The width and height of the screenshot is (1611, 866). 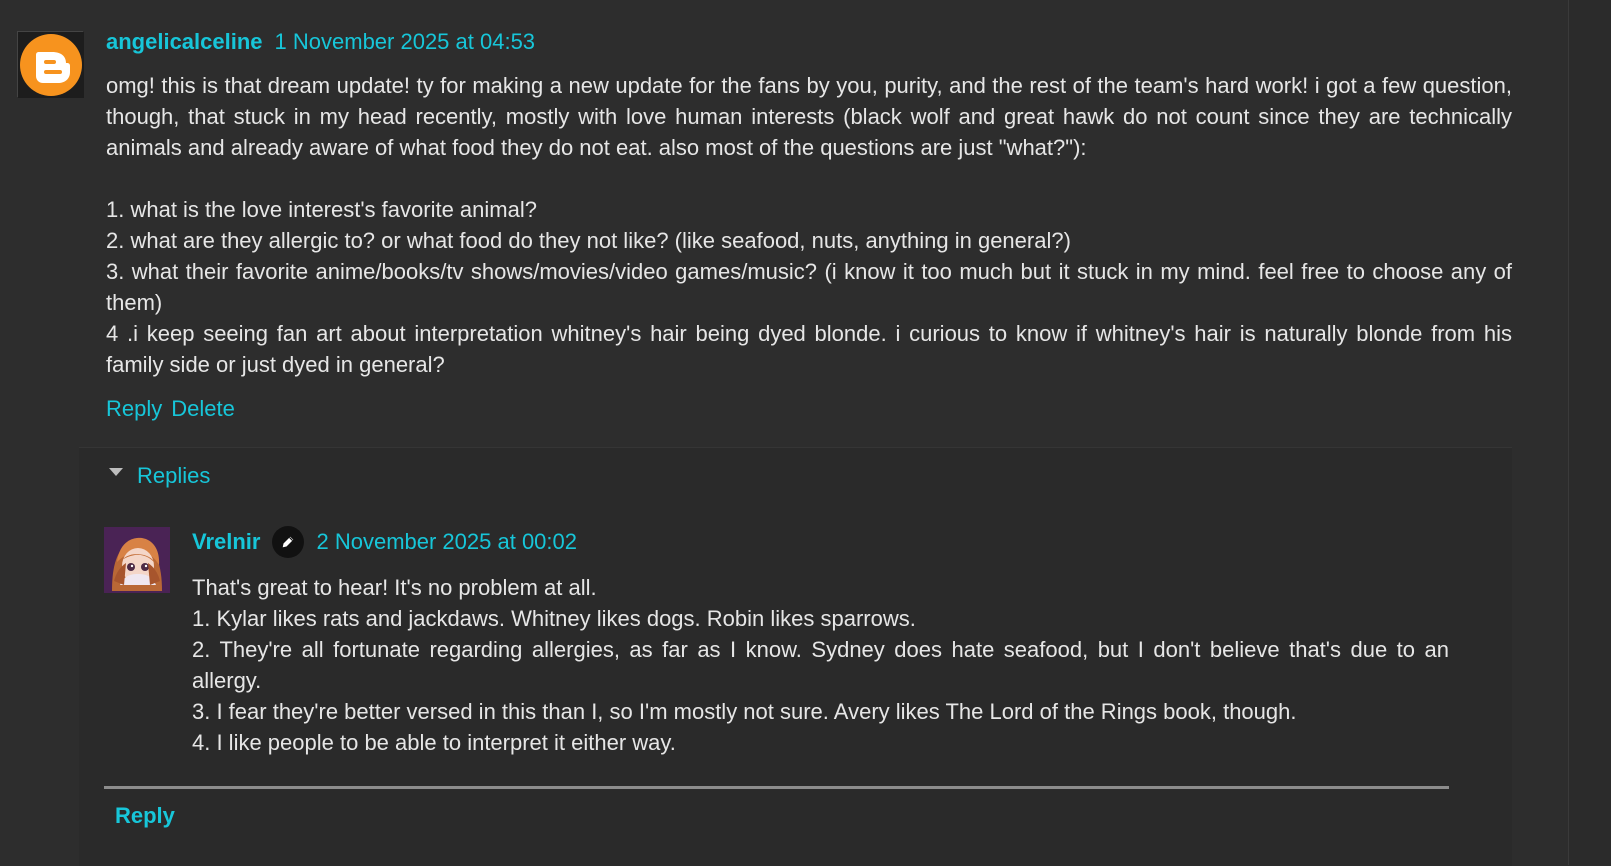 I want to click on comment-header: angelicalceline 1 November 2025 at 04:53, so click(x=809, y=42).